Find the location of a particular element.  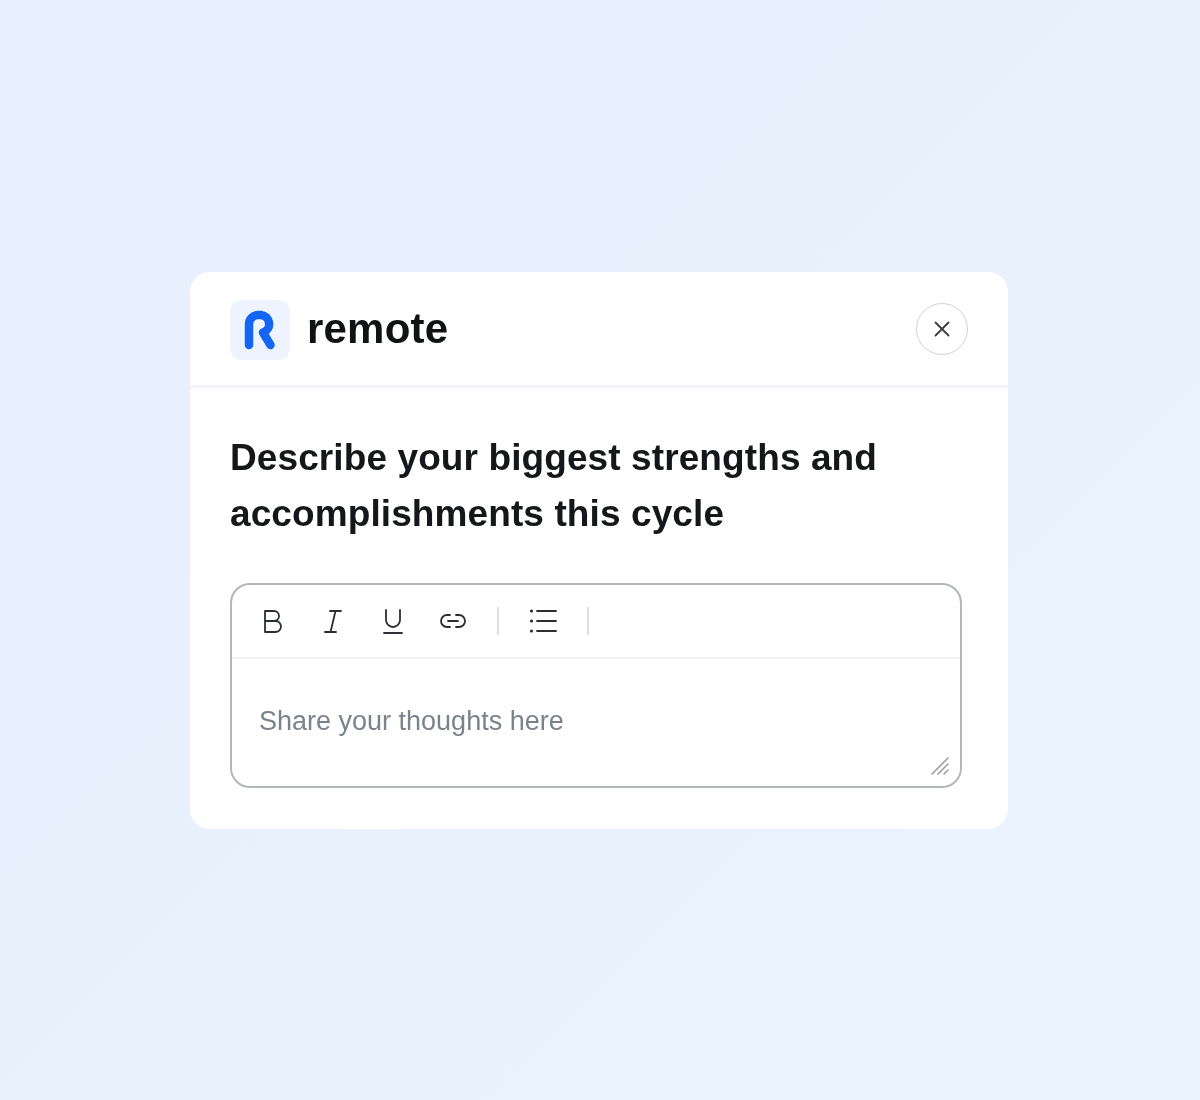

rich-text-editor: Share your thoughts here is located at coordinates (596, 685).